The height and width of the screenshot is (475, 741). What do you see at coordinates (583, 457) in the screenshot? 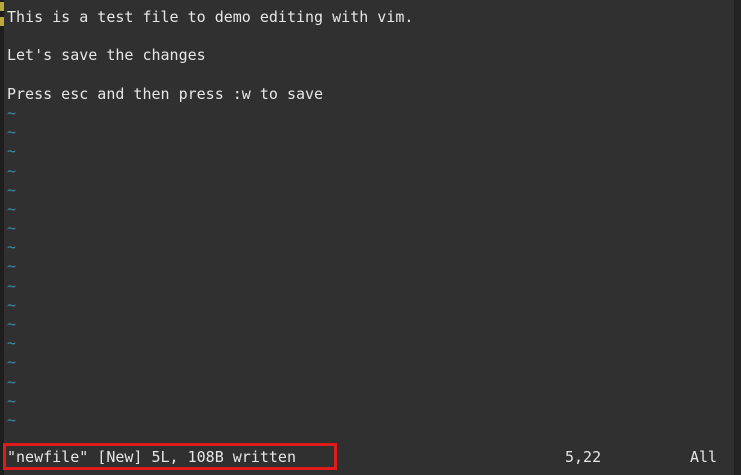
I see `cursor-position: 5,22` at bounding box center [583, 457].